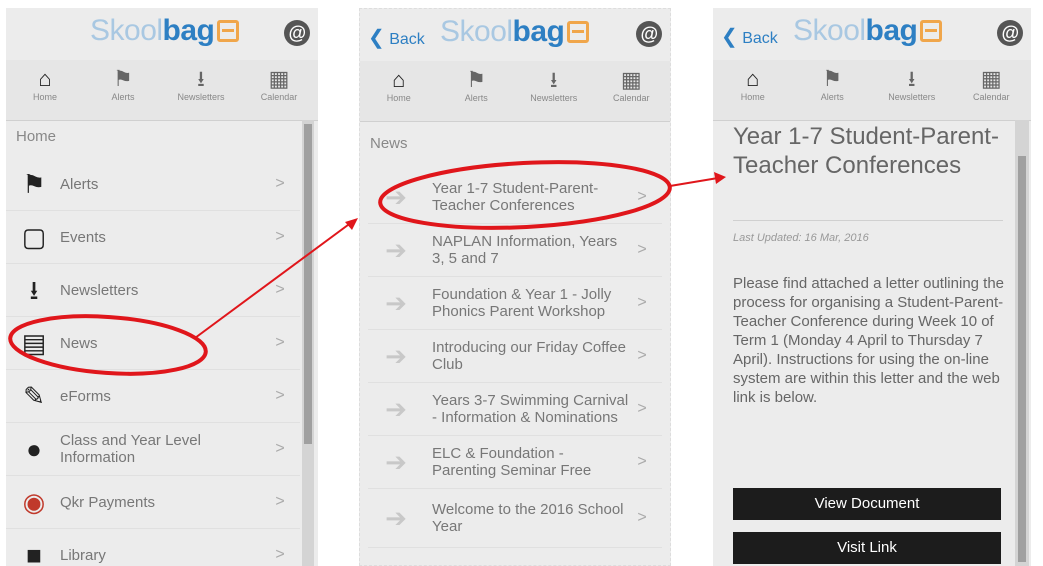 This screenshot has width=1043, height=566. What do you see at coordinates (867, 548) in the screenshot?
I see `visit-link-button: Visit Link` at bounding box center [867, 548].